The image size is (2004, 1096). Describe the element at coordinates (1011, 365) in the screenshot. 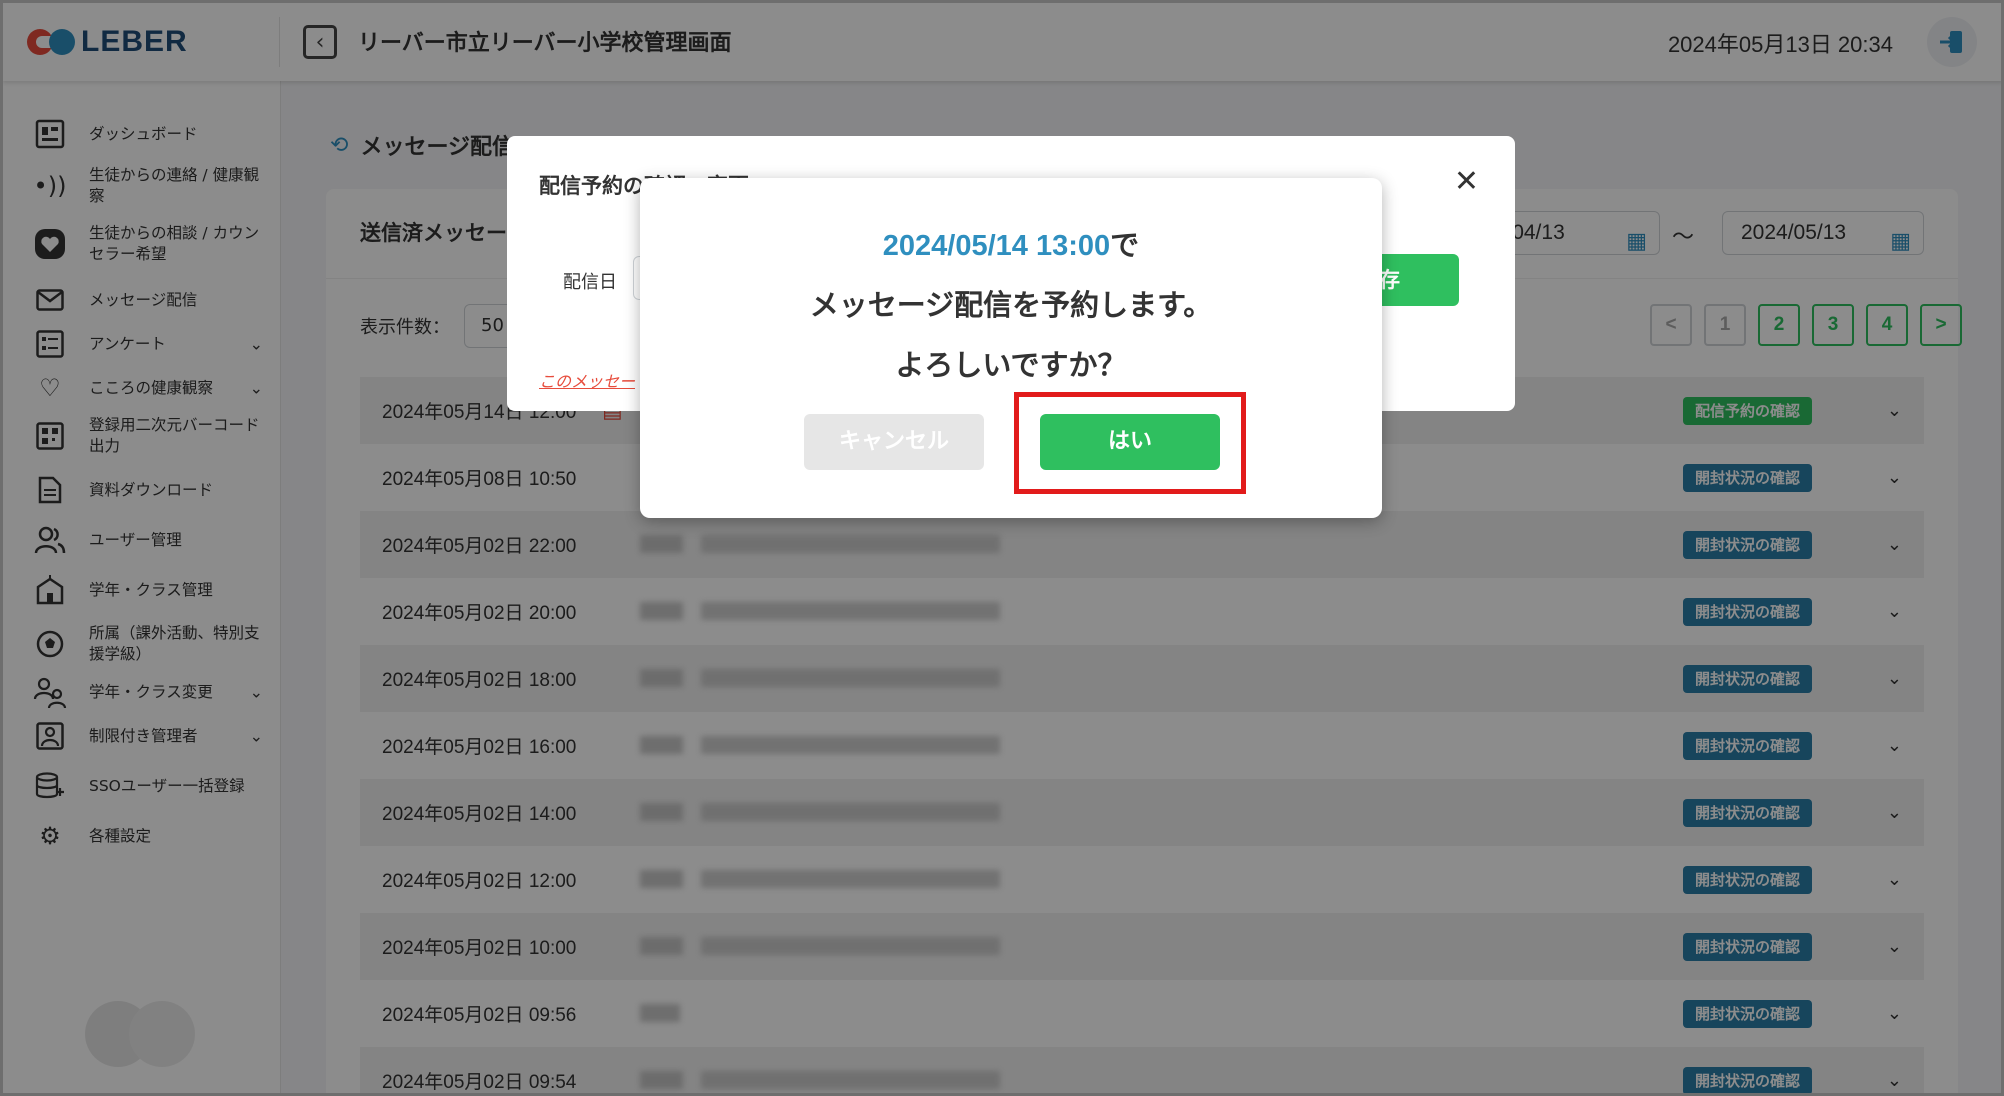

I see `confirm-line-3: よろしいですか？` at that location.